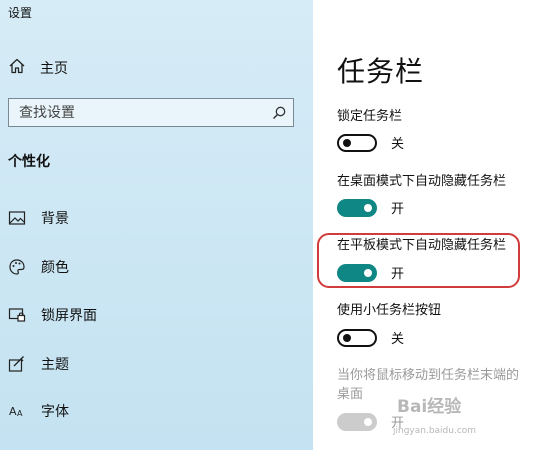  I want to click on section-title: 个性化, so click(29, 162).